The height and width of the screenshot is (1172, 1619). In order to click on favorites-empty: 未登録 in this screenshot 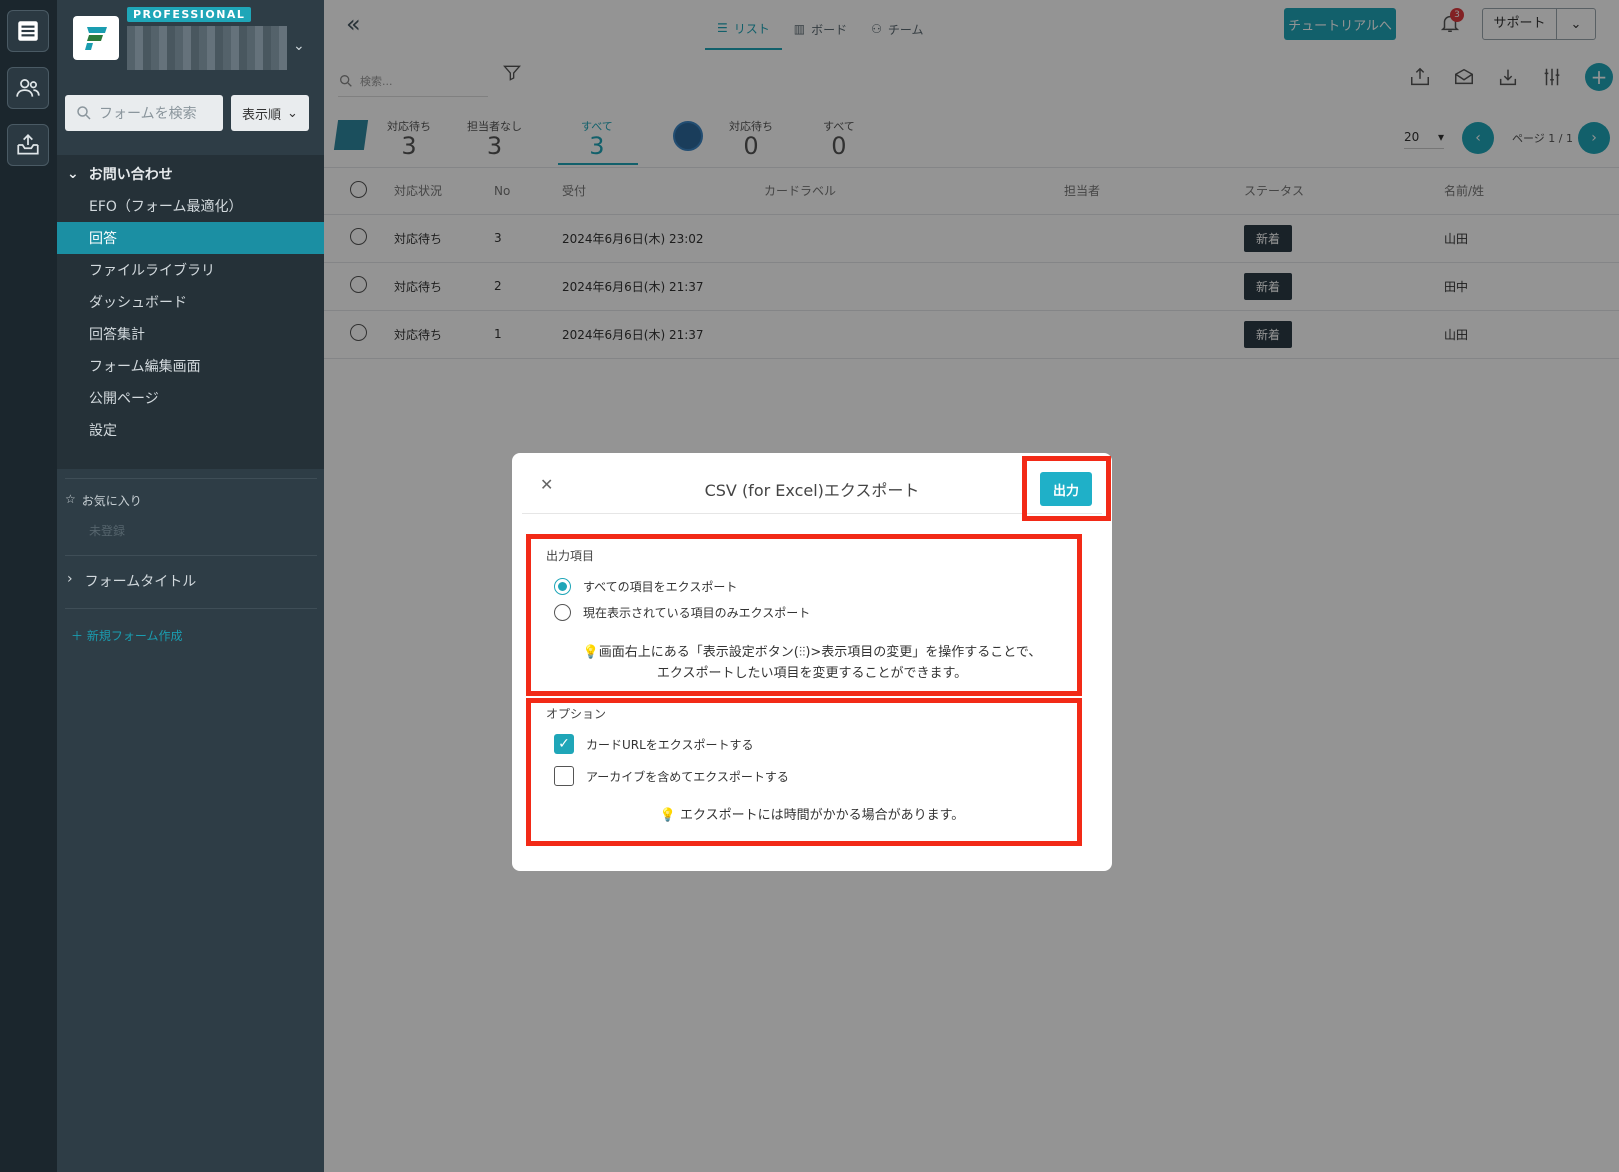, I will do `click(107, 531)`.